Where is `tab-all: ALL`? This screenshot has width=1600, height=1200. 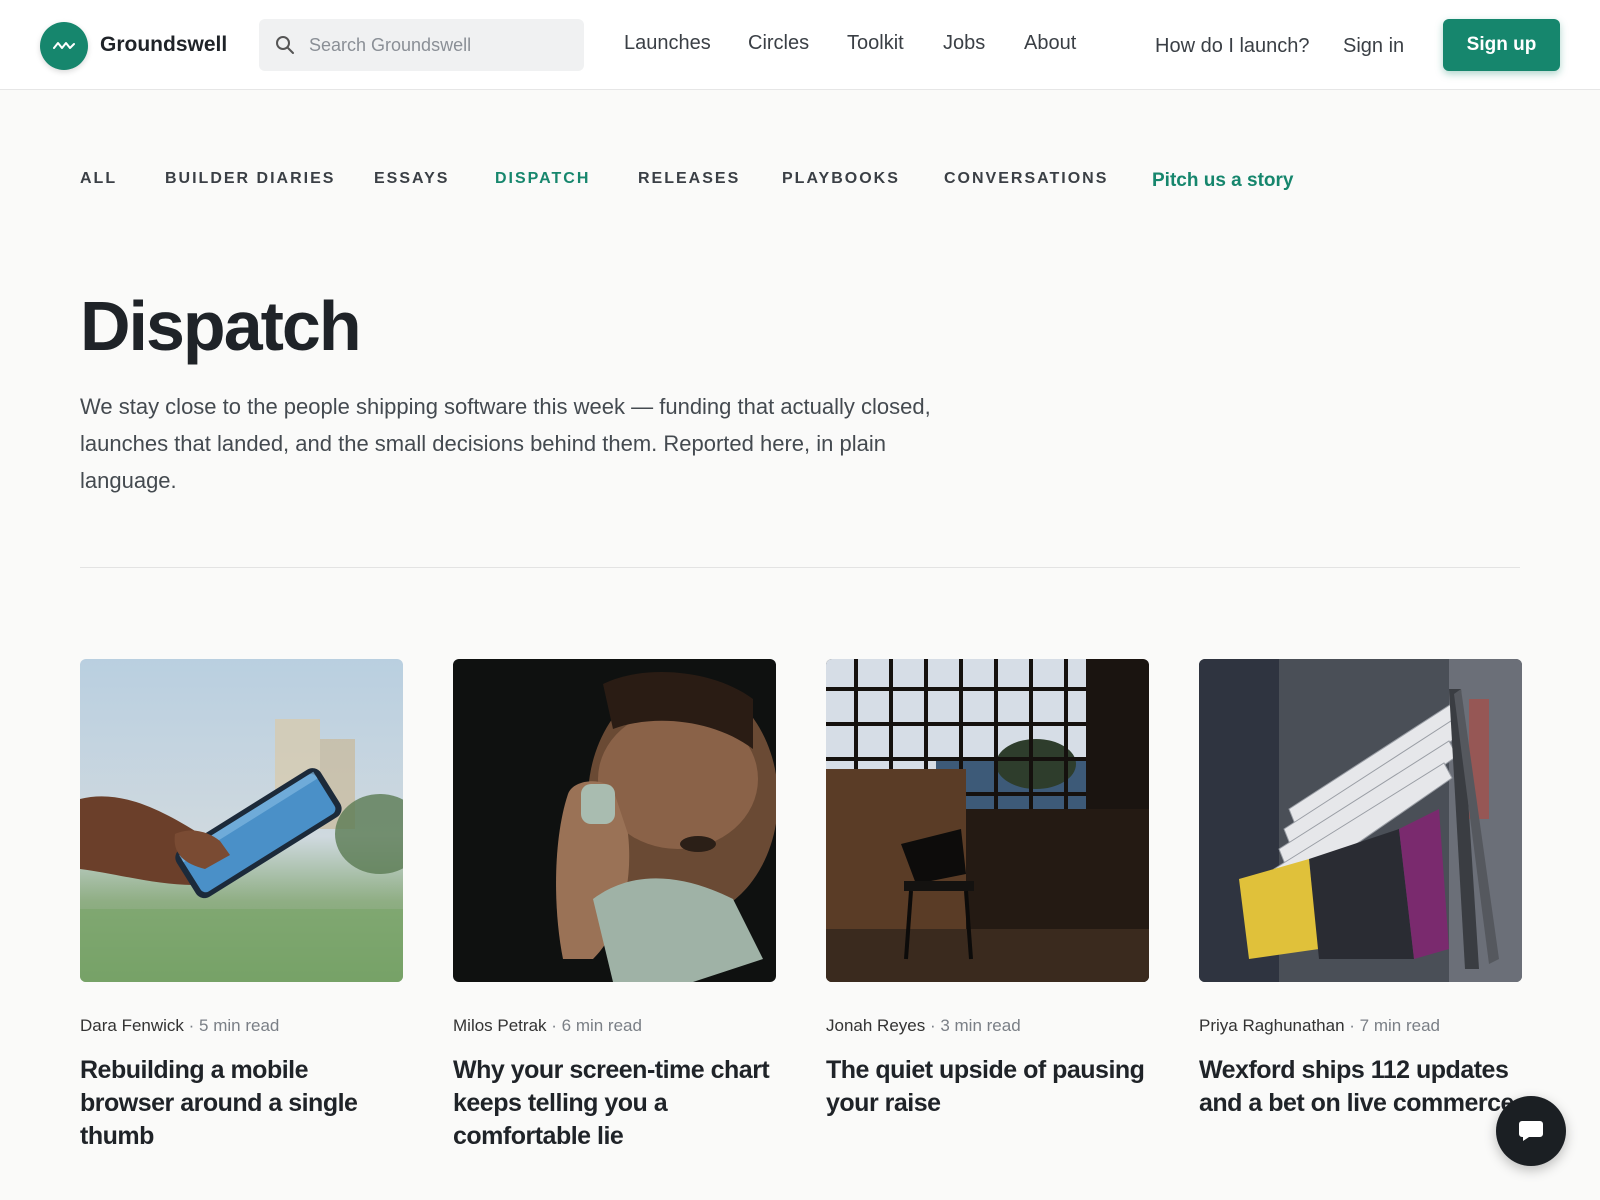 tab-all: ALL is located at coordinates (98, 179).